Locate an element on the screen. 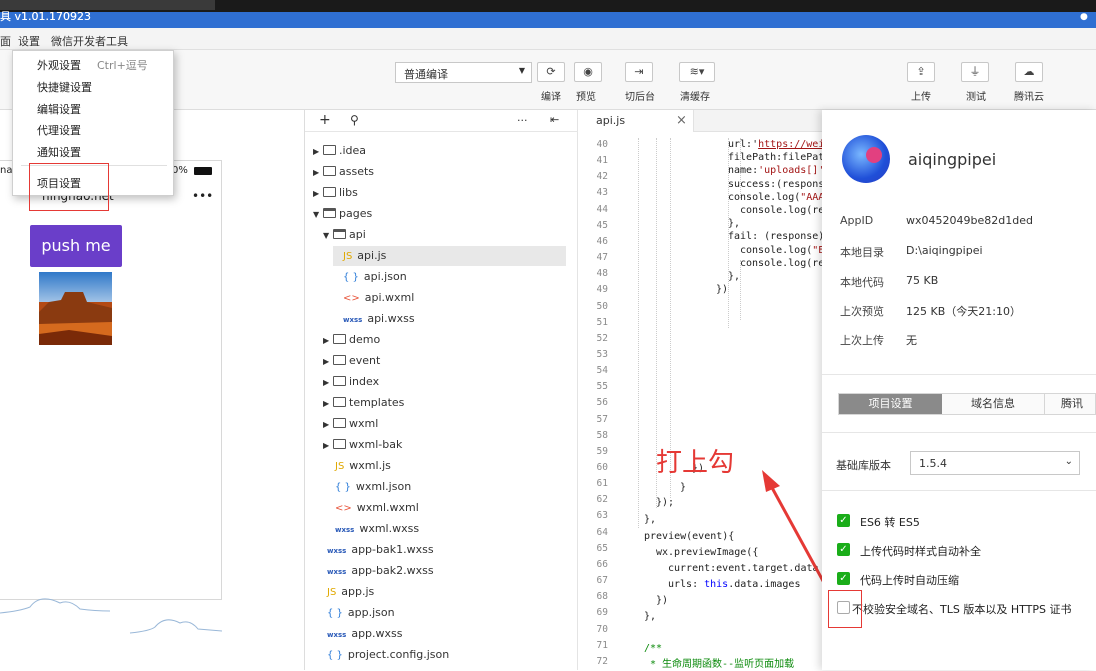 Image resolution: width=1096 pixels, height=671 pixels. code-line-71: /** is located at coordinates (653, 648).